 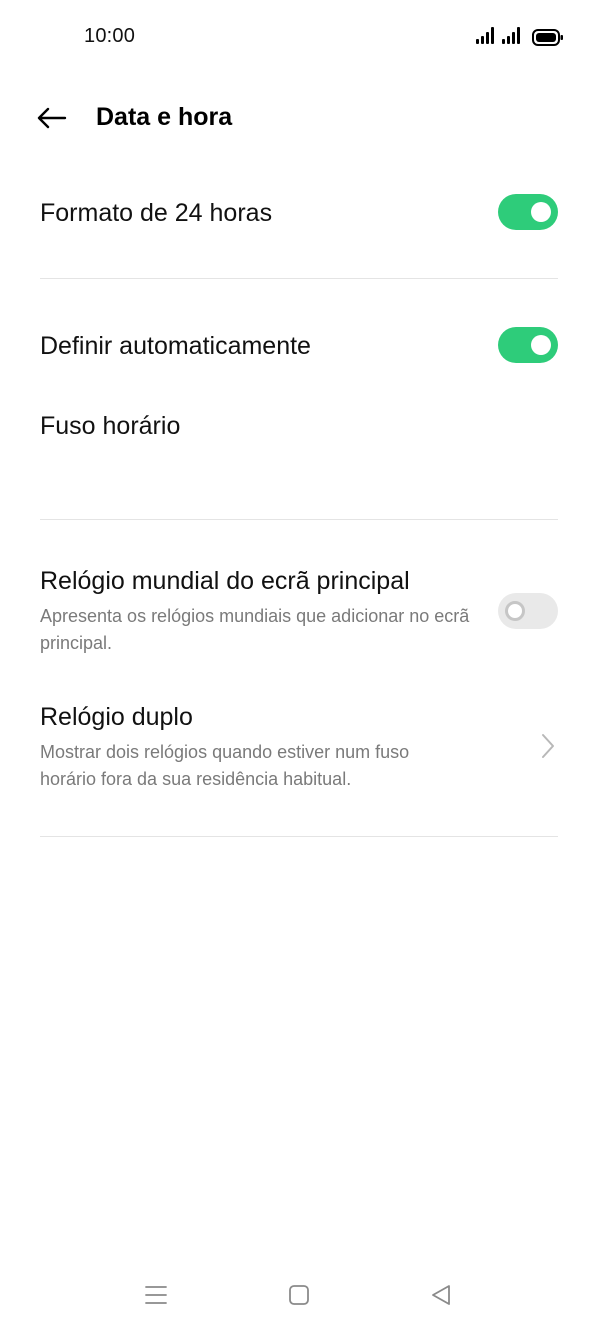 I want to click on format-24h-toggle, so click(x=528, y=212).